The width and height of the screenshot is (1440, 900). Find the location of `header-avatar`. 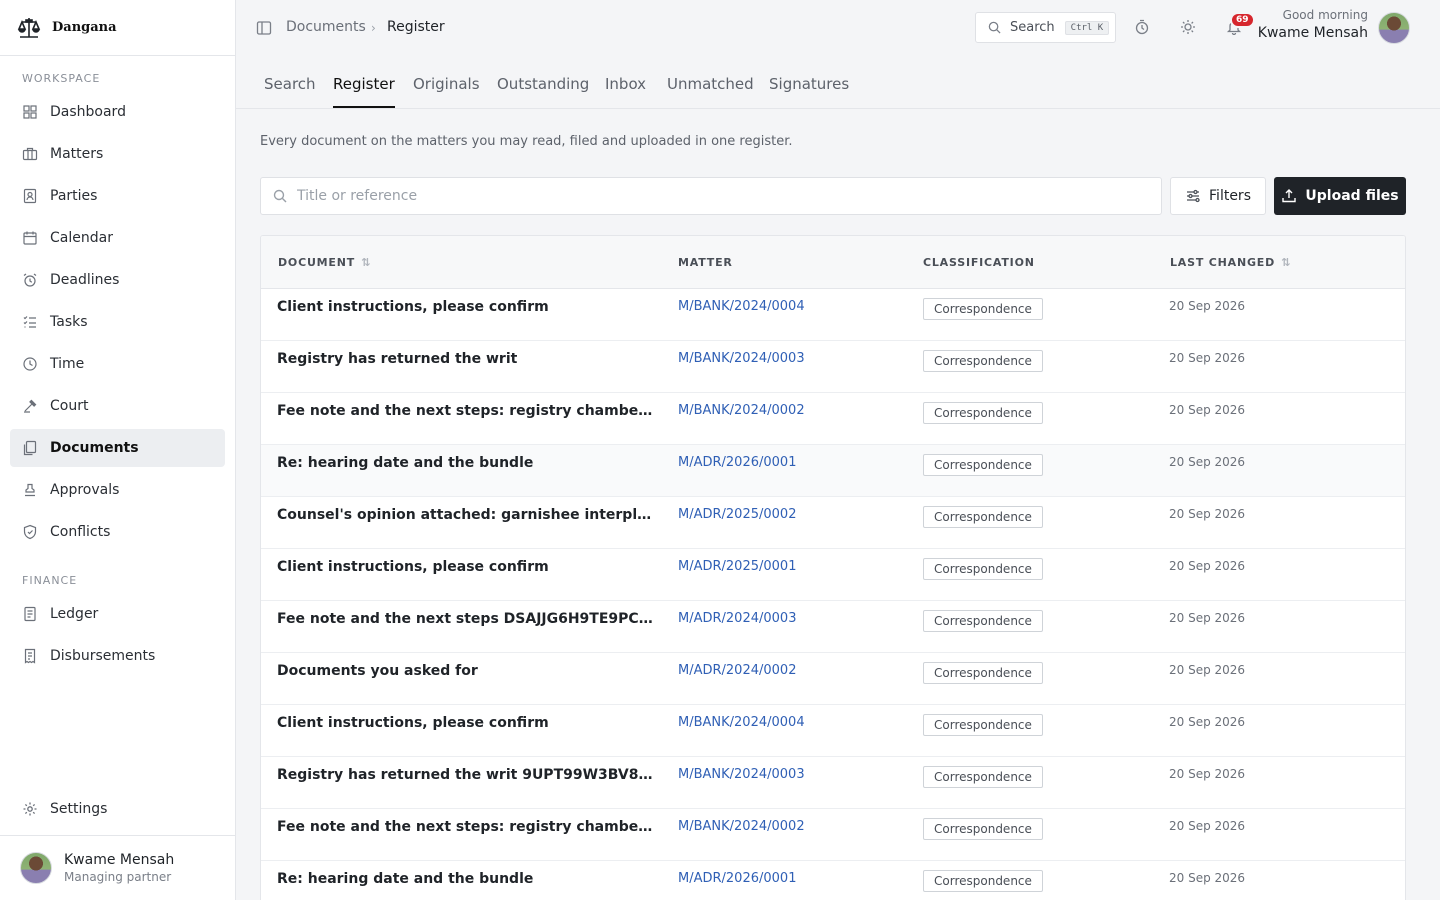

header-avatar is located at coordinates (1394, 28).